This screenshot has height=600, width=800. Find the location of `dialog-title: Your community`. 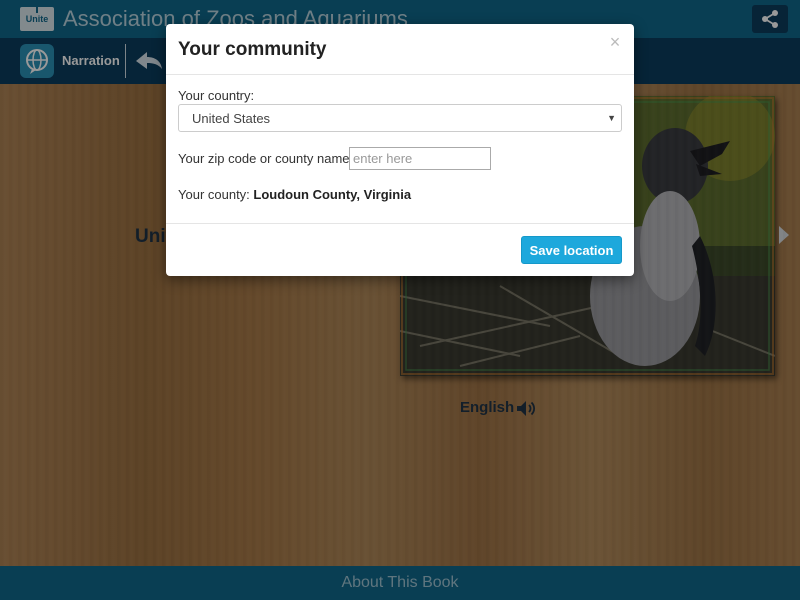

dialog-title: Your community is located at coordinates (252, 49).